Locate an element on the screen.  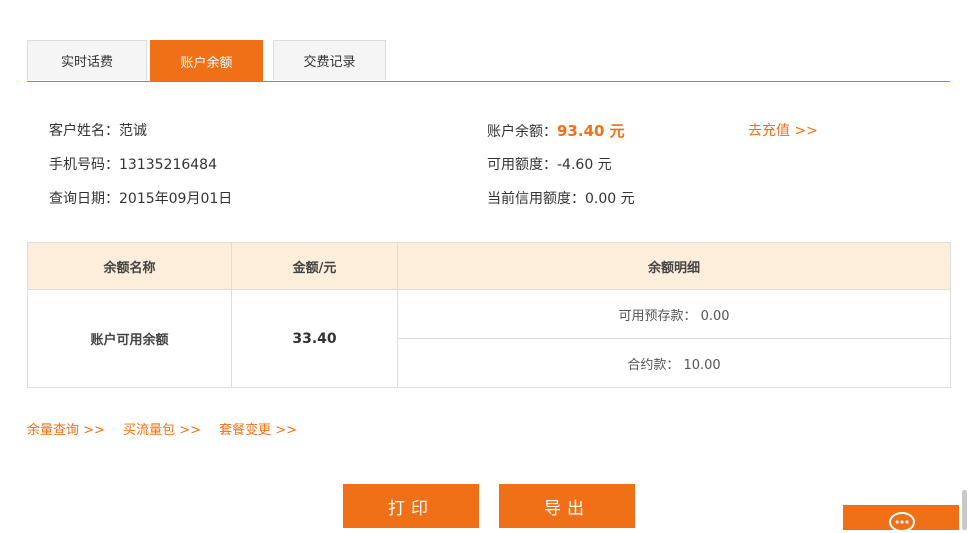
available-credit-value: -4.60 元 is located at coordinates (584, 165).